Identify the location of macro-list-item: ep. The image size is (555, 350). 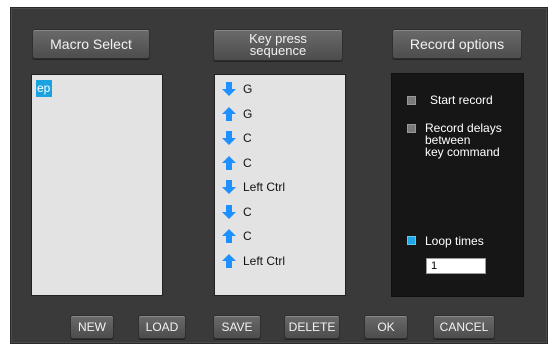
(44, 88).